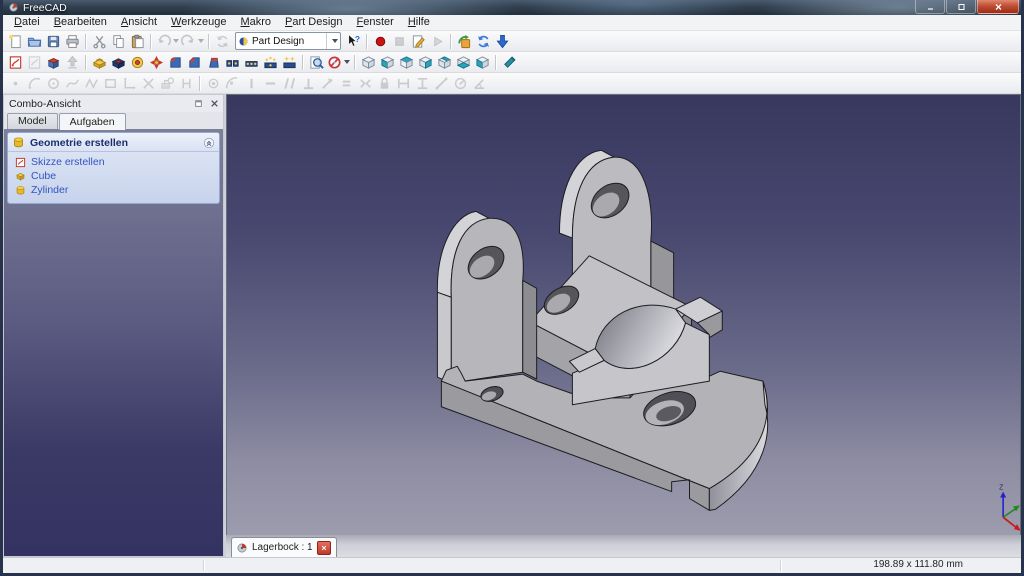 This screenshot has height=576, width=1024. Describe the element at coordinates (425, 62) in the screenshot. I see `view-right-button` at that location.